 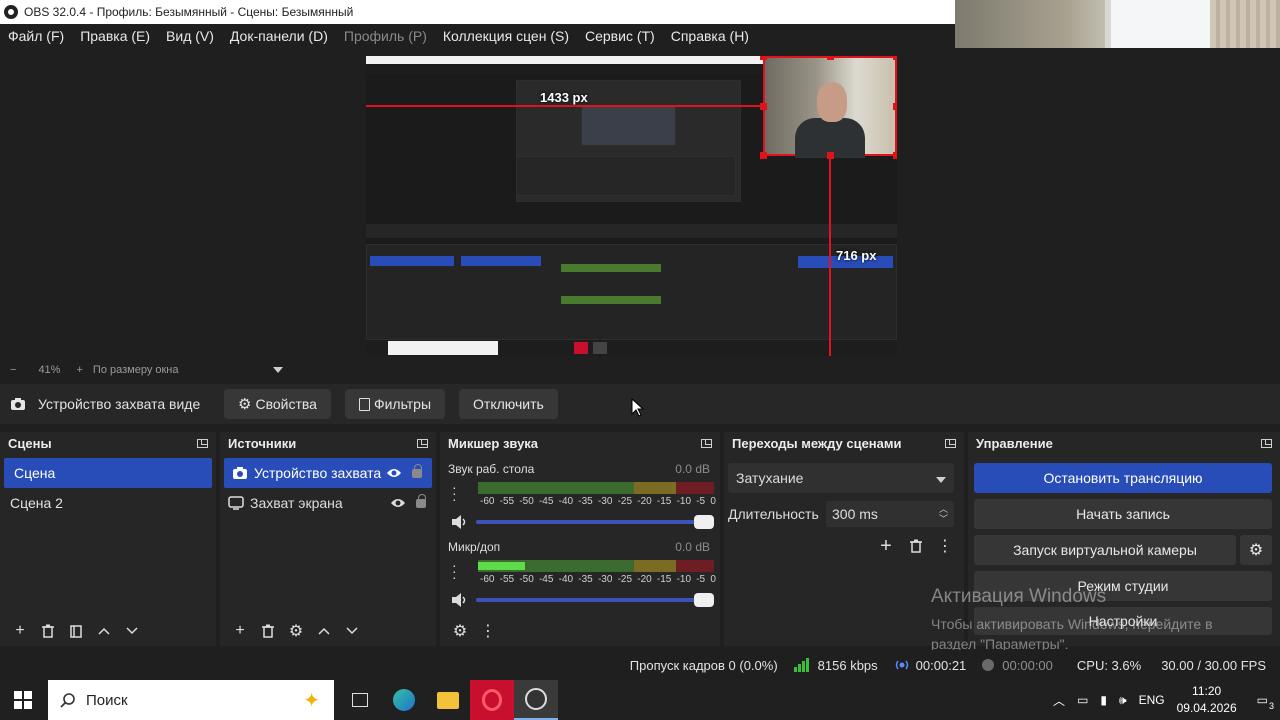 I want to click on stop-stream-button: Остановить трансляцию, so click(x=1123, y=478).